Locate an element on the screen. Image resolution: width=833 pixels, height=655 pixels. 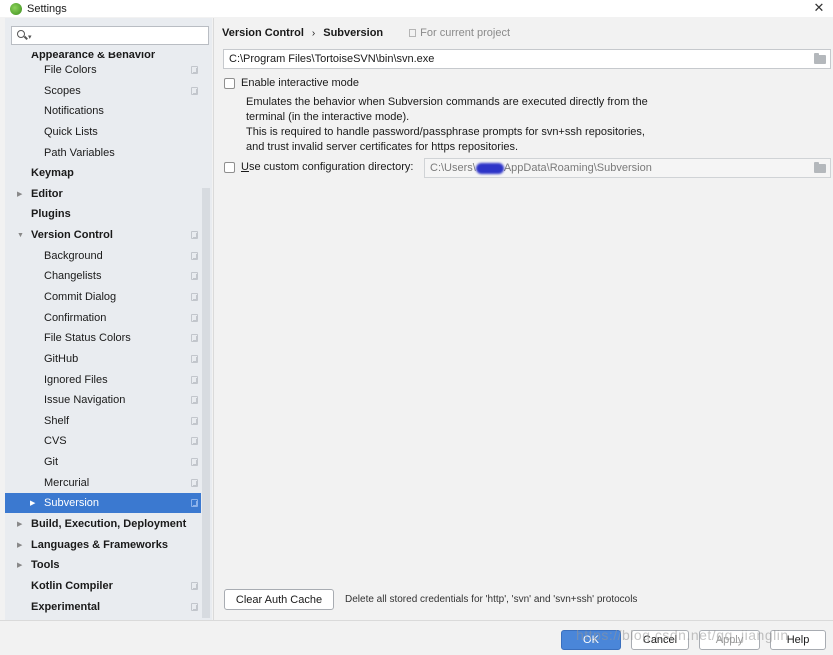
sidebar-item: Path Variables is located at coordinates (103, 153).